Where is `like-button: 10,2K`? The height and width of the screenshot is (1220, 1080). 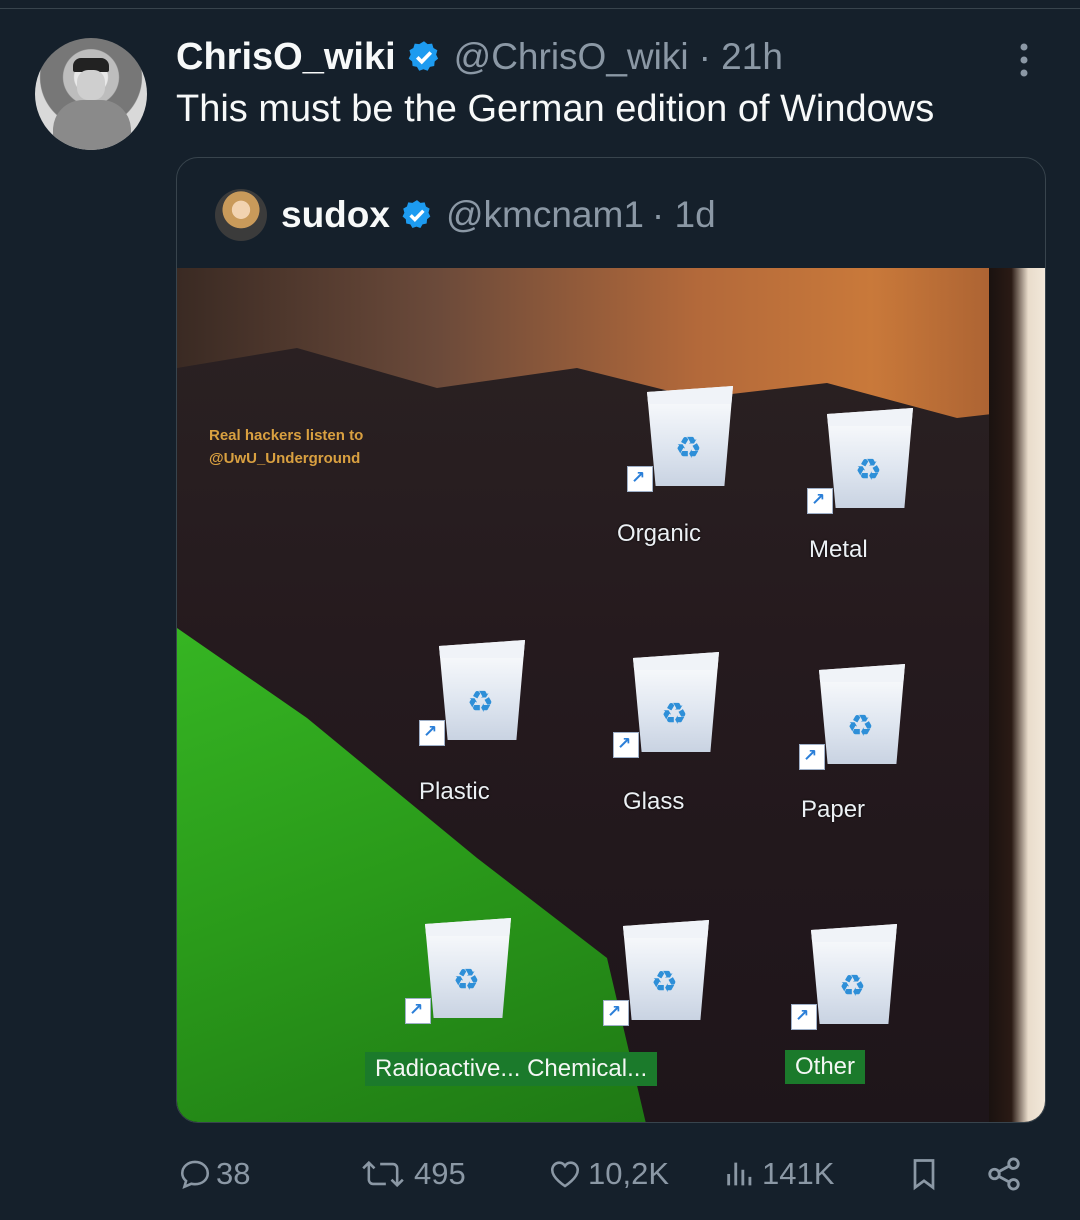 like-button: 10,2K is located at coordinates (607, 1174).